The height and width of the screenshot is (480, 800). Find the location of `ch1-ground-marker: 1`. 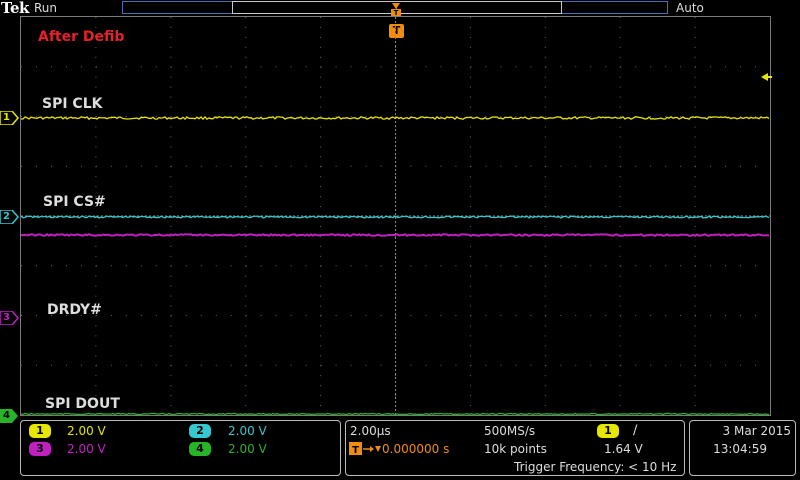

ch1-ground-marker: 1 is located at coordinates (9, 118).